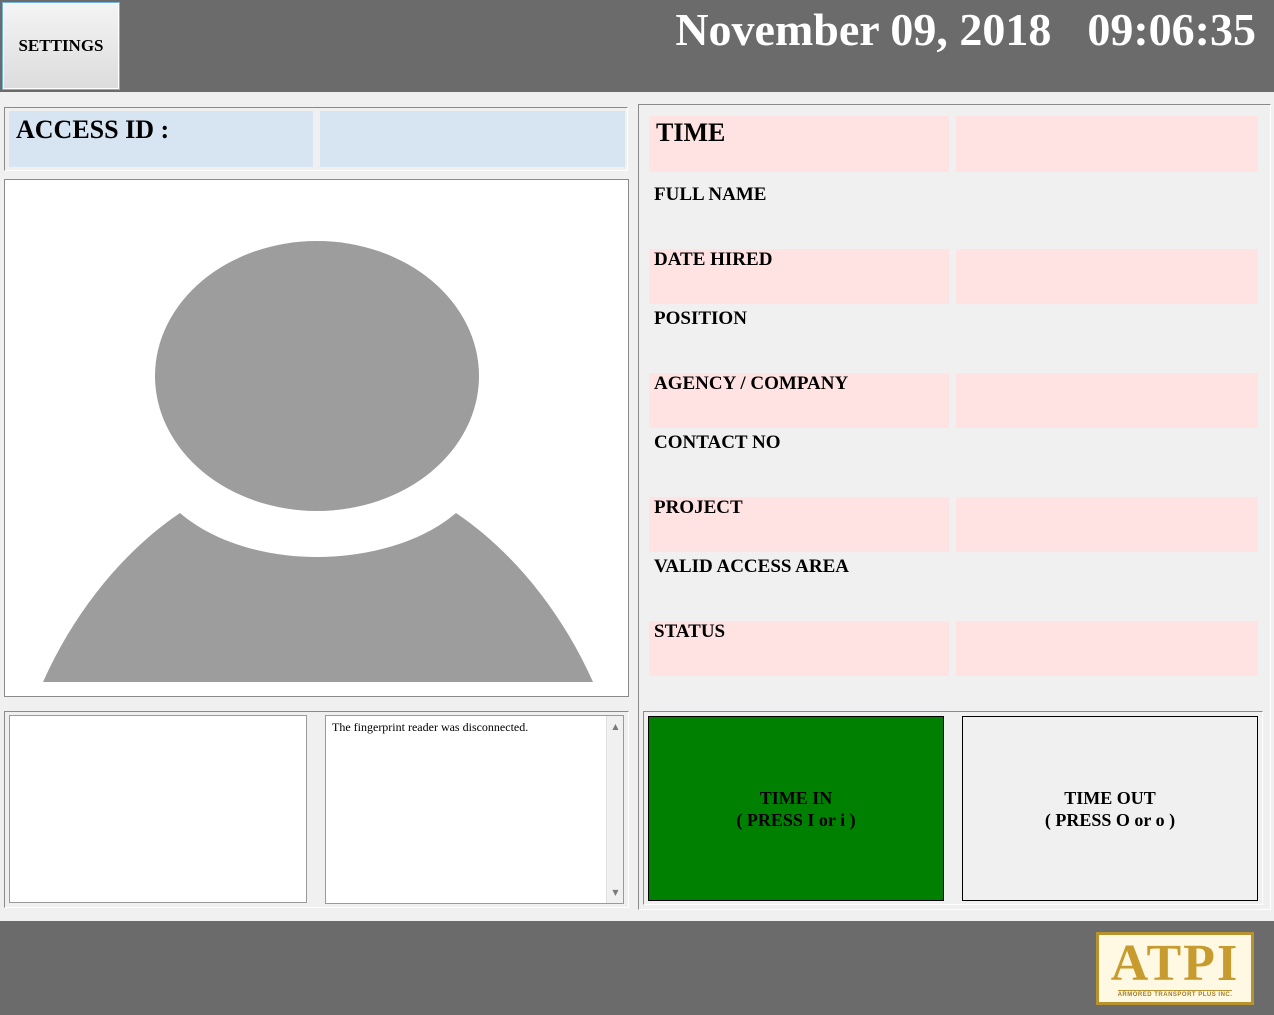 Image resolution: width=1274 pixels, height=1015 pixels. I want to click on header-bar: SETTINGS November 09, 2018 09:06:35, so click(637, 46).